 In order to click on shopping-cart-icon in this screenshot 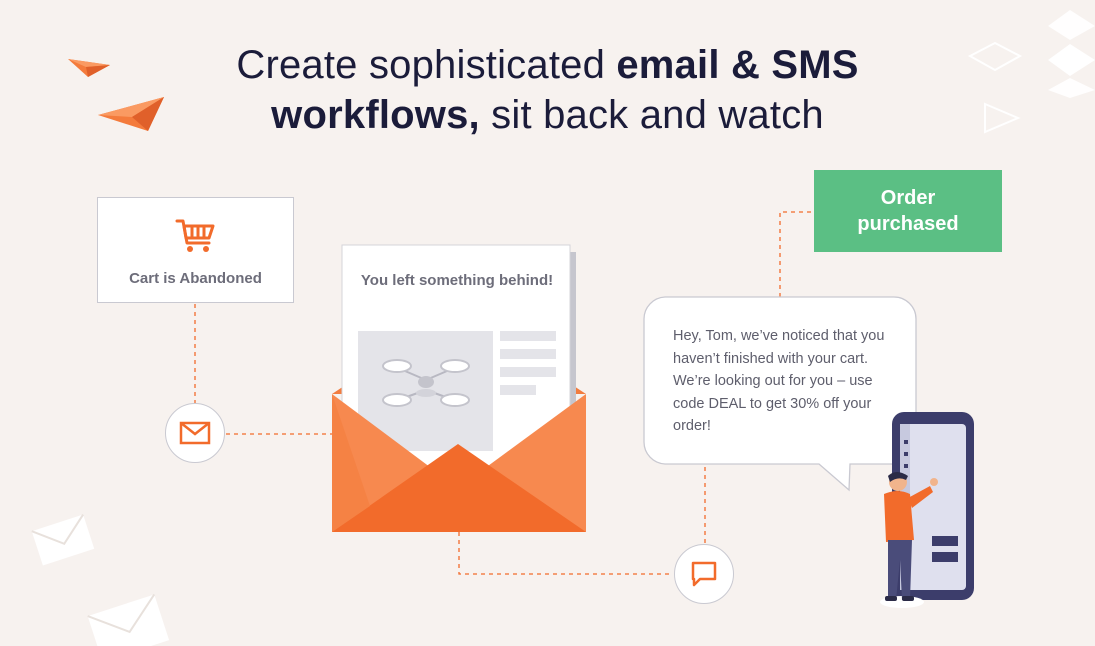, I will do `click(195, 235)`.